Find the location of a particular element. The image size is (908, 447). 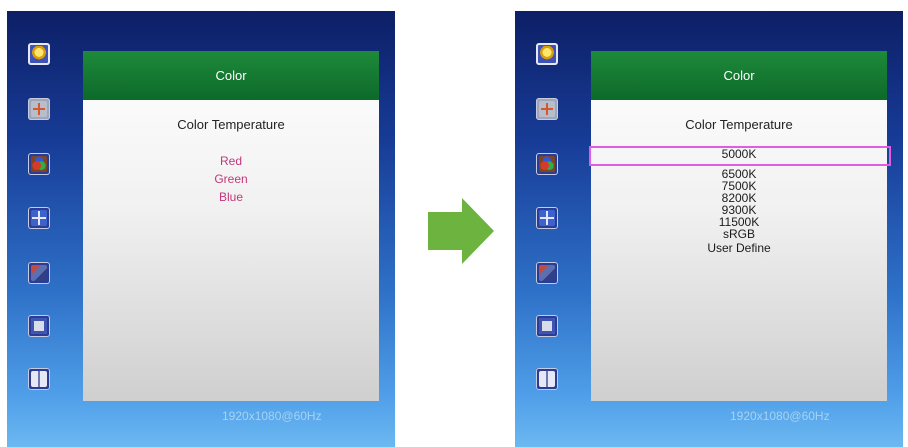

rgb-list: Red Green Blue is located at coordinates (231, 179).